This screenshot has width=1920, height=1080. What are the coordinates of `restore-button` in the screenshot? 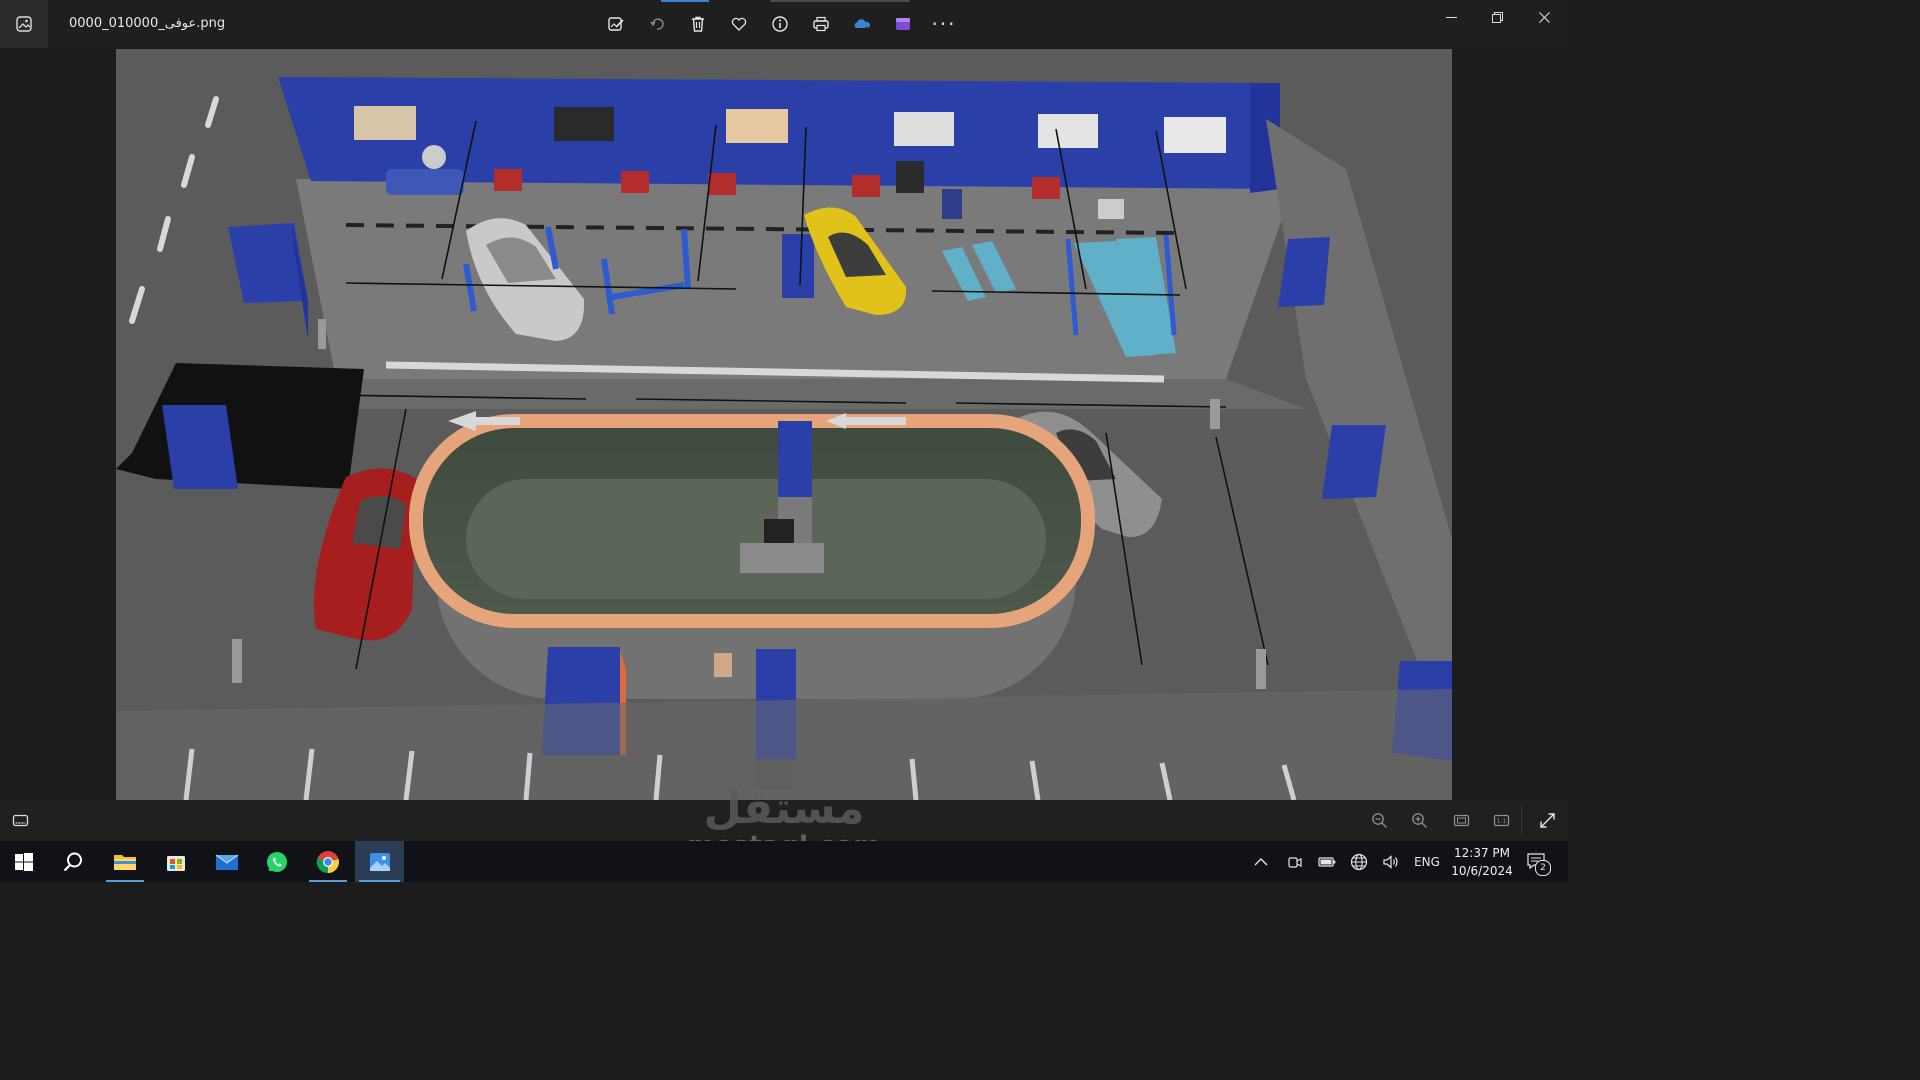 It's located at (1497, 17).